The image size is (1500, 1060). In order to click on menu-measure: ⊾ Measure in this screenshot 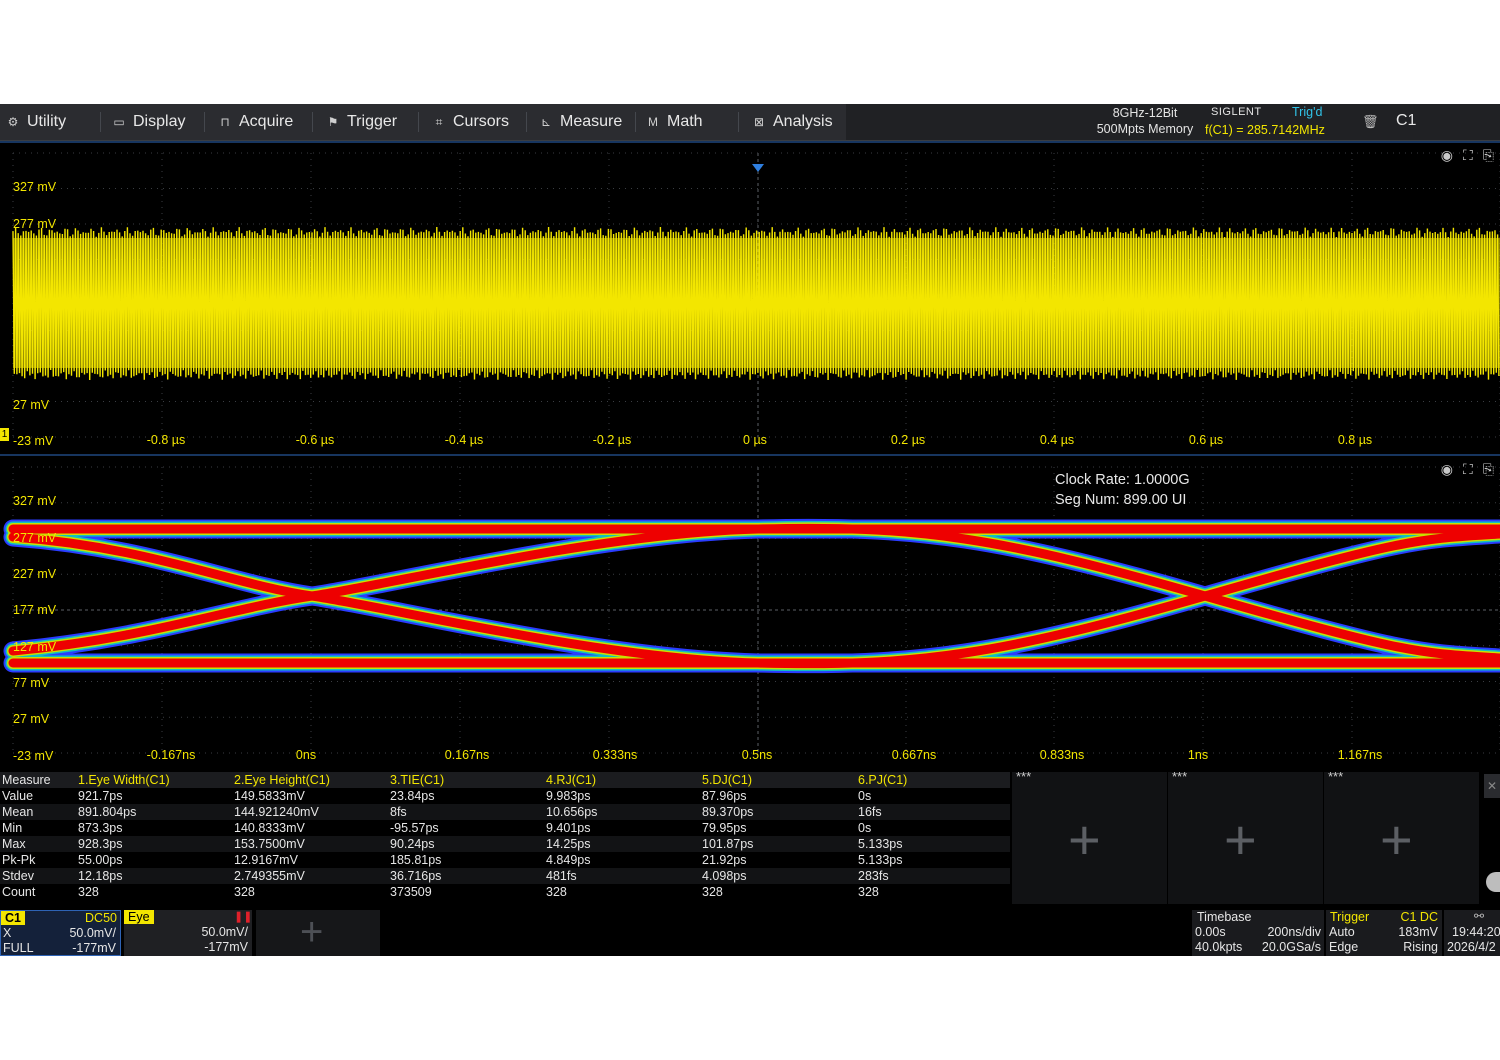, I will do `click(580, 122)`.